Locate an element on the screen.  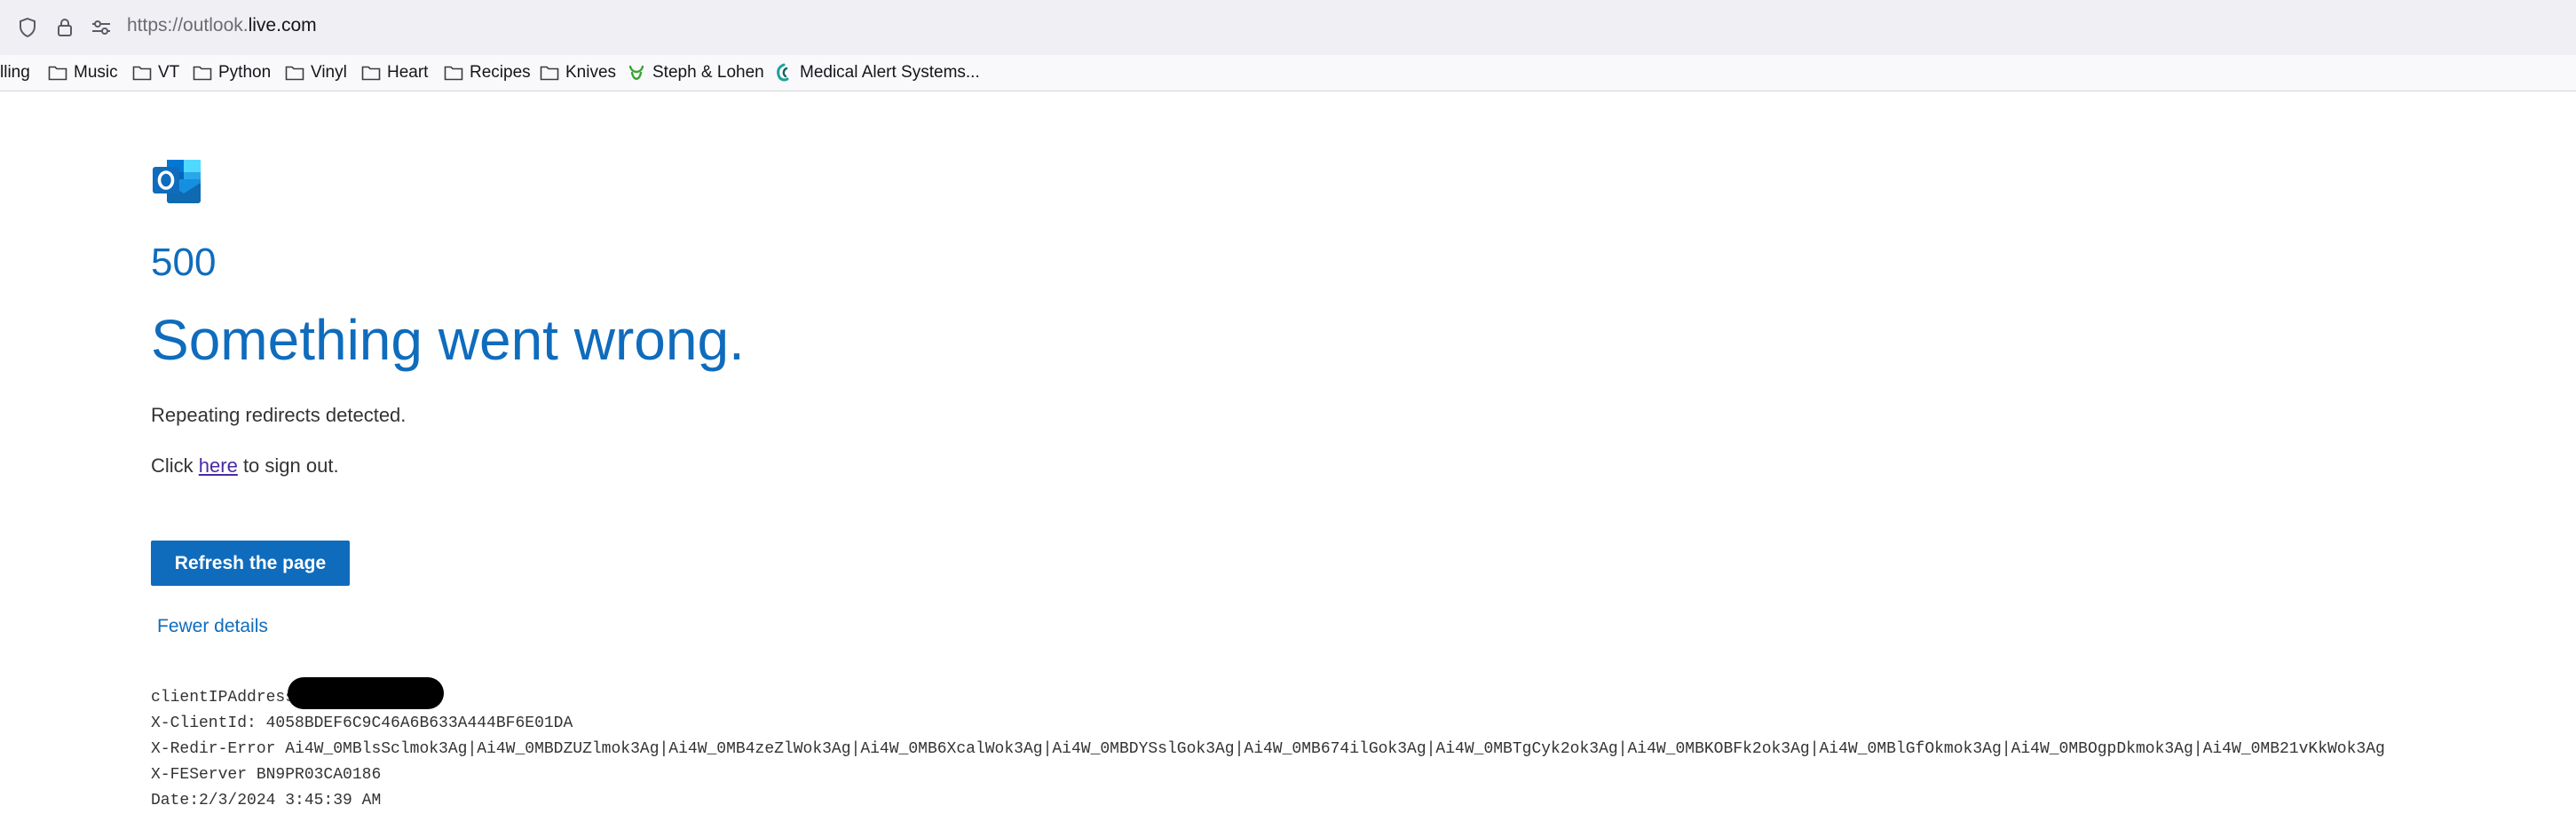
bookmark-label: Recipes is located at coordinates (500, 72).